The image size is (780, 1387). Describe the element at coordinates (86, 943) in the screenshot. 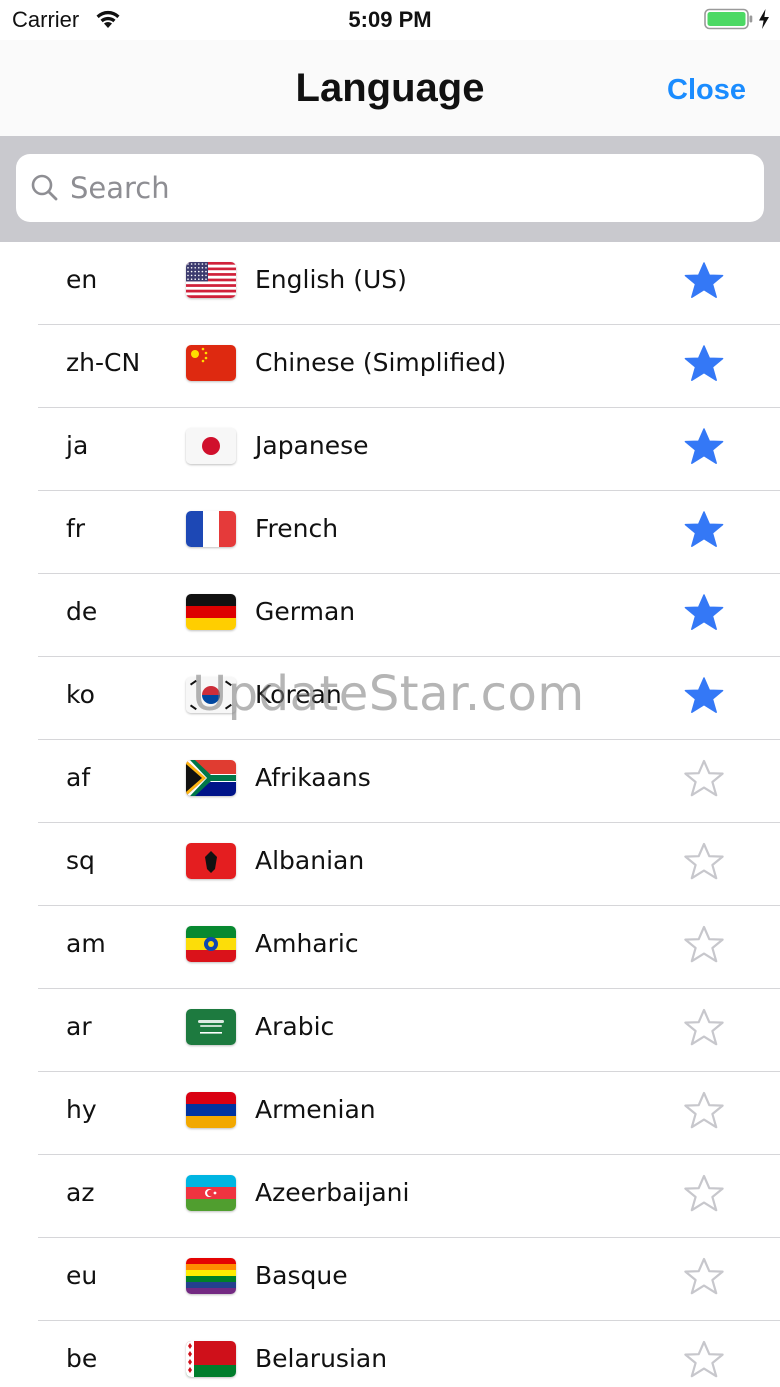

I see `language-code: am` at that location.